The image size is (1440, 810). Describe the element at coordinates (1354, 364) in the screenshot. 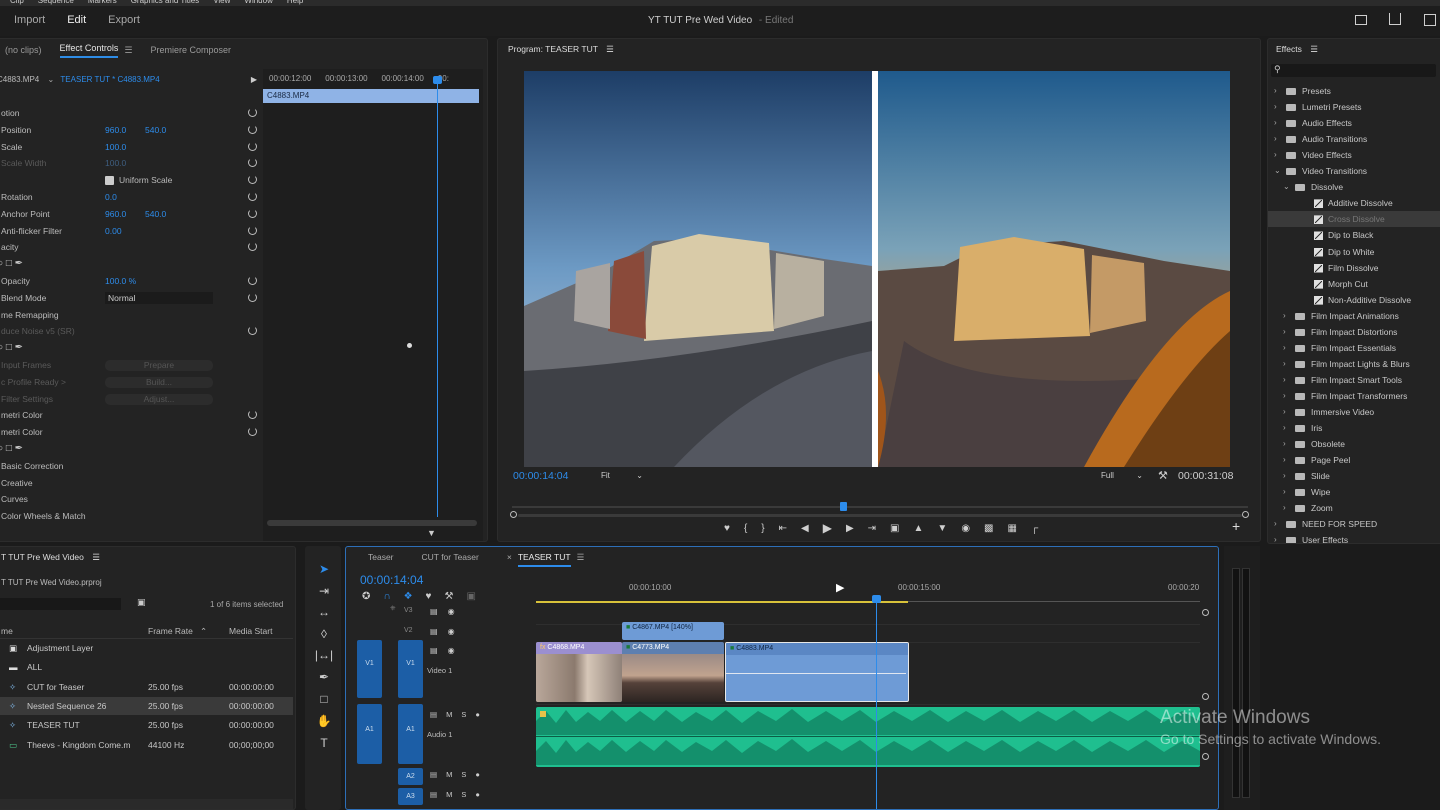

I see `effect-folder: › Film Impact Lights & Blurs` at that location.